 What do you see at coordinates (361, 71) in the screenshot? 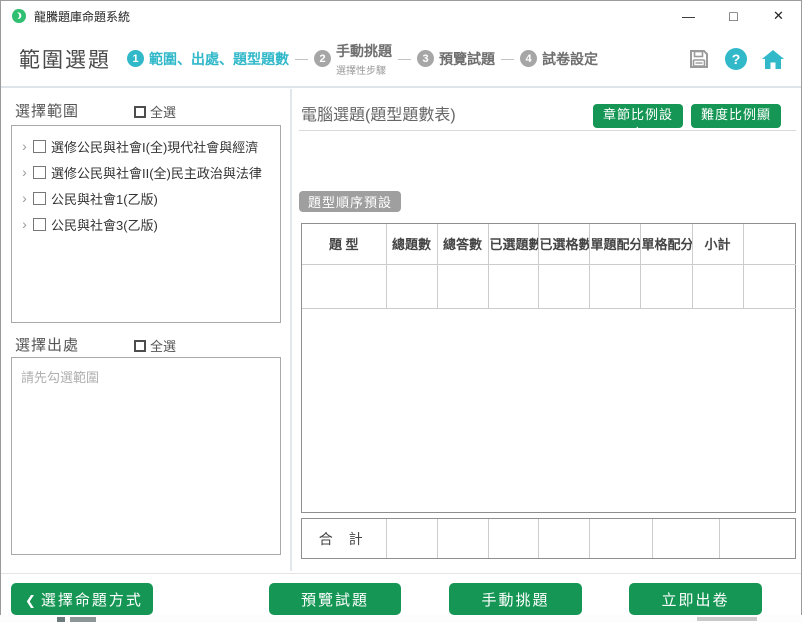
I see `step-2-sublabel: 選擇性步驟` at bounding box center [361, 71].